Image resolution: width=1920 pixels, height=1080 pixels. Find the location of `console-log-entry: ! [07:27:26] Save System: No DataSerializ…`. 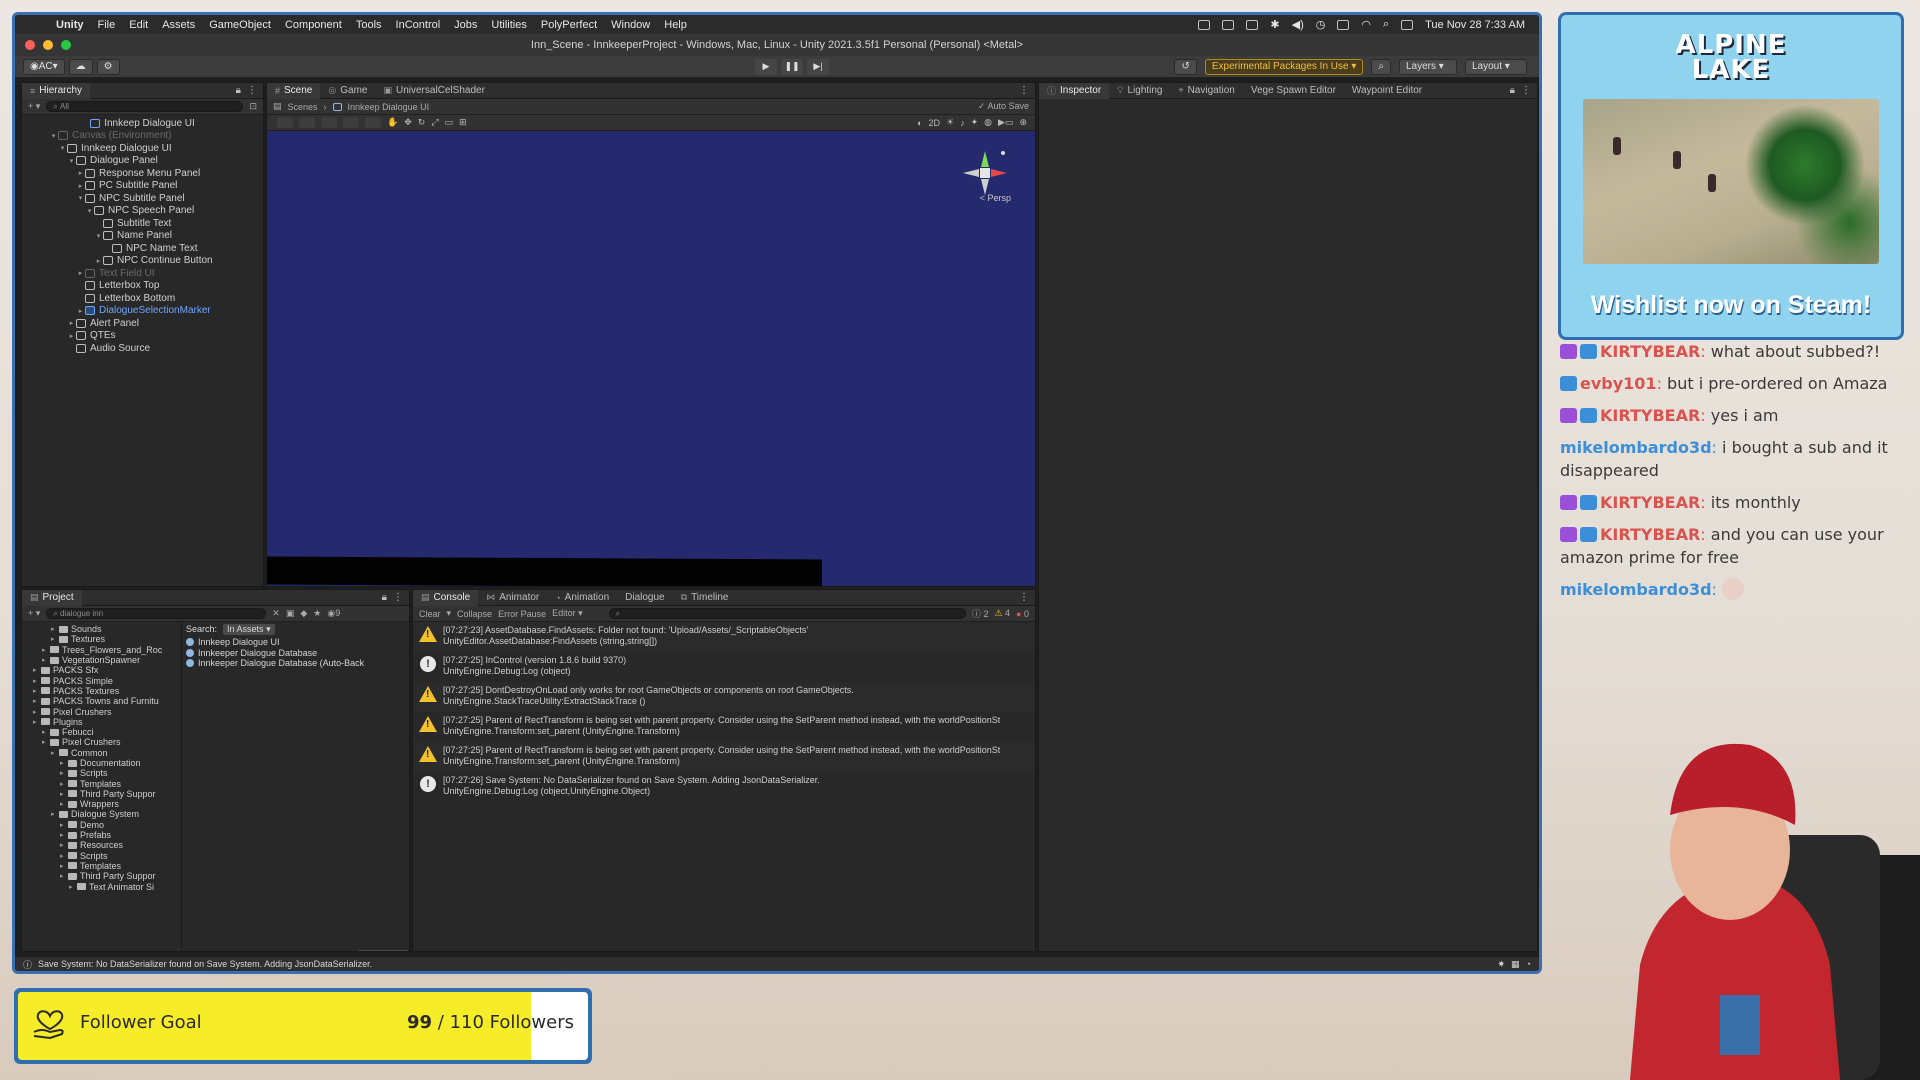

console-log-entry: ! [07:27:26] Save System: No DataSerializ… is located at coordinates (724, 787).